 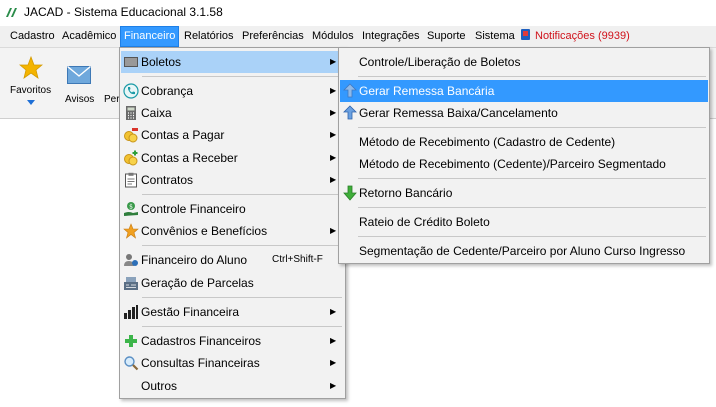 I want to click on menu-item-label: Outros, so click(x=159, y=386).